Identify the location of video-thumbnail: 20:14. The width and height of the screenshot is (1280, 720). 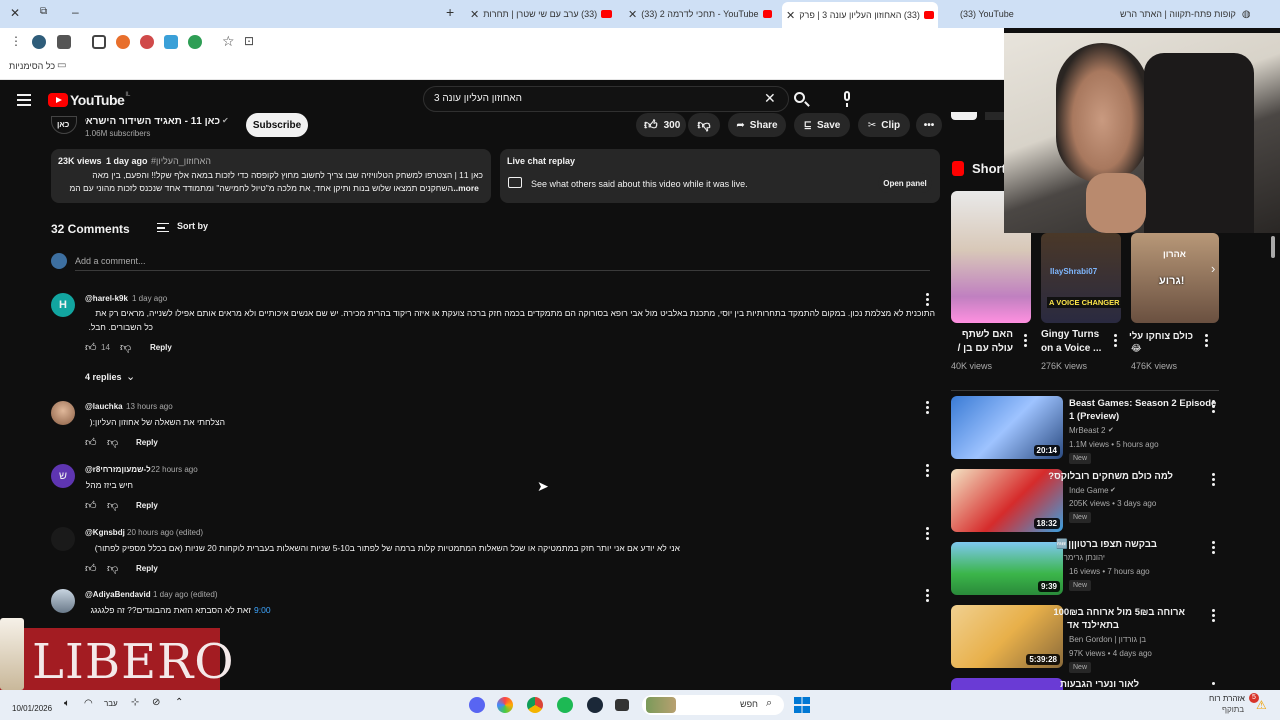
(1007, 427).